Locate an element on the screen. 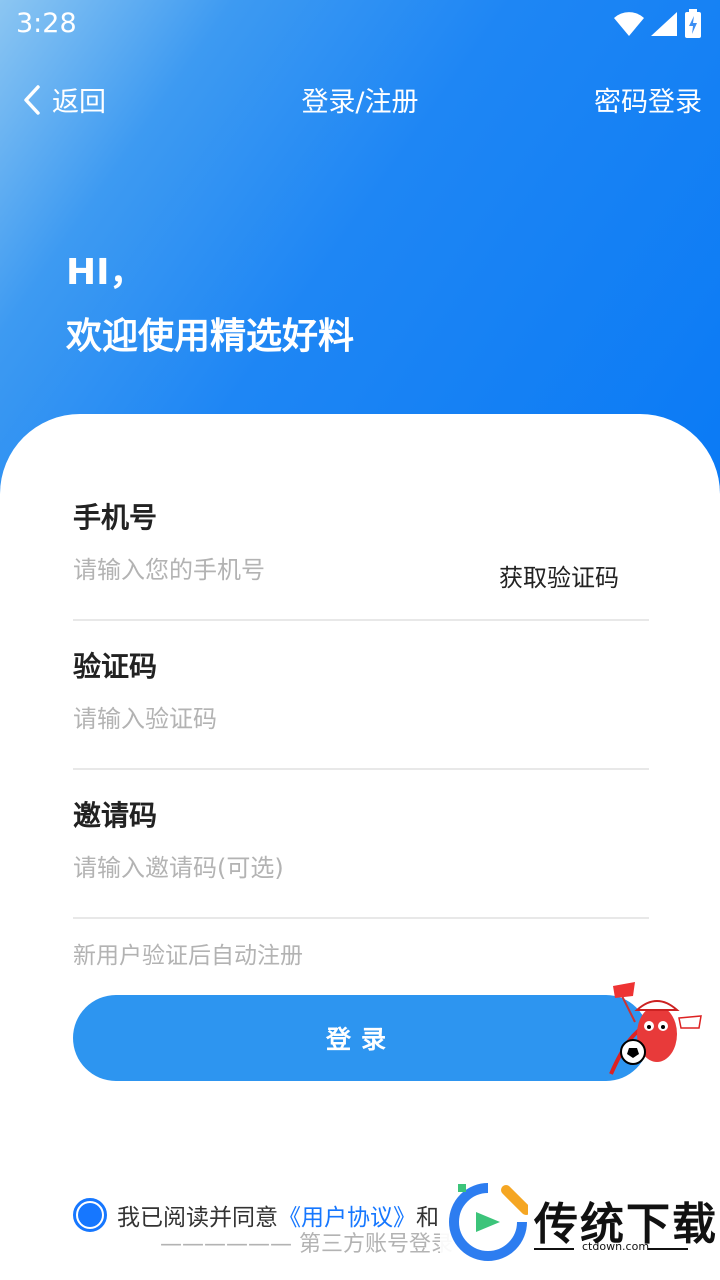 This screenshot has width=720, height=1280. greeting: HI， 欢迎使用精选好料 is located at coordinates (210, 305).